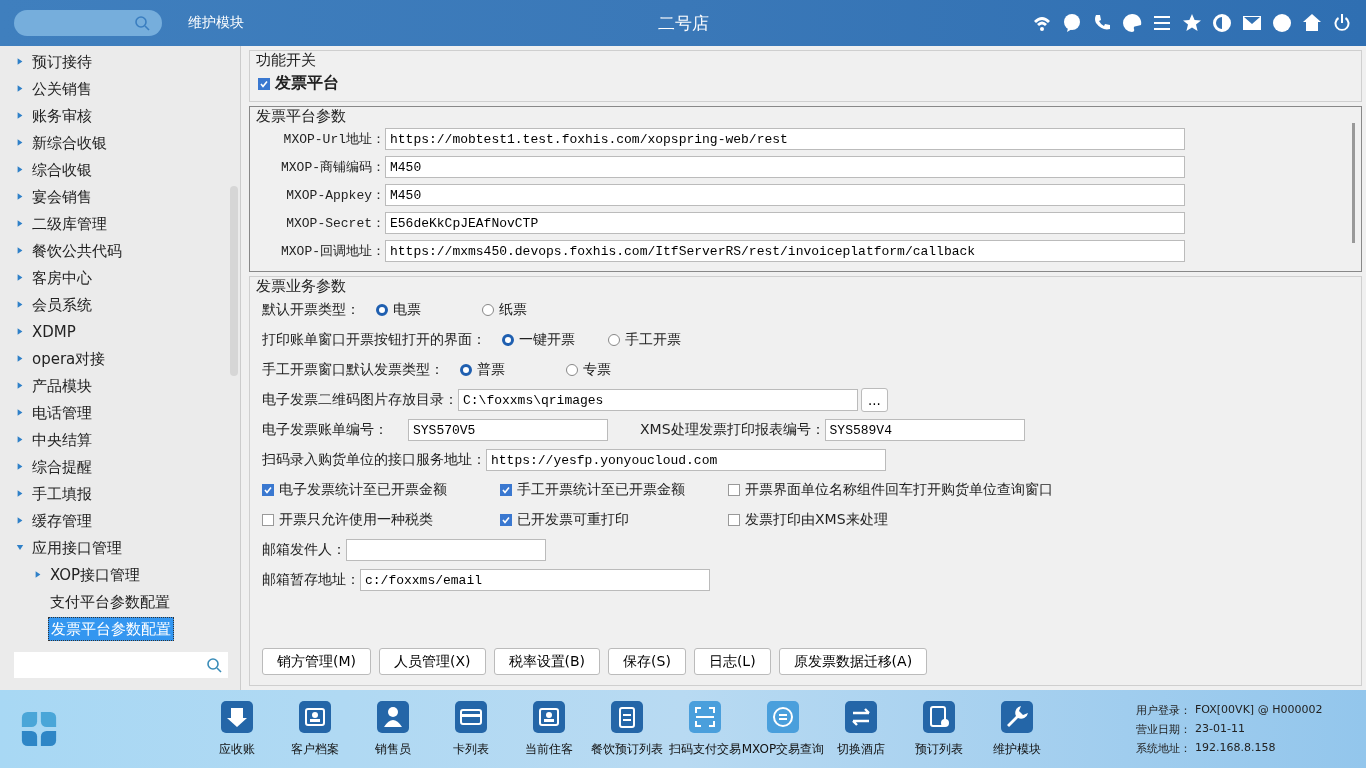  Describe the element at coordinates (69, 358) in the screenshot. I see `tree-item: opera对接` at that location.